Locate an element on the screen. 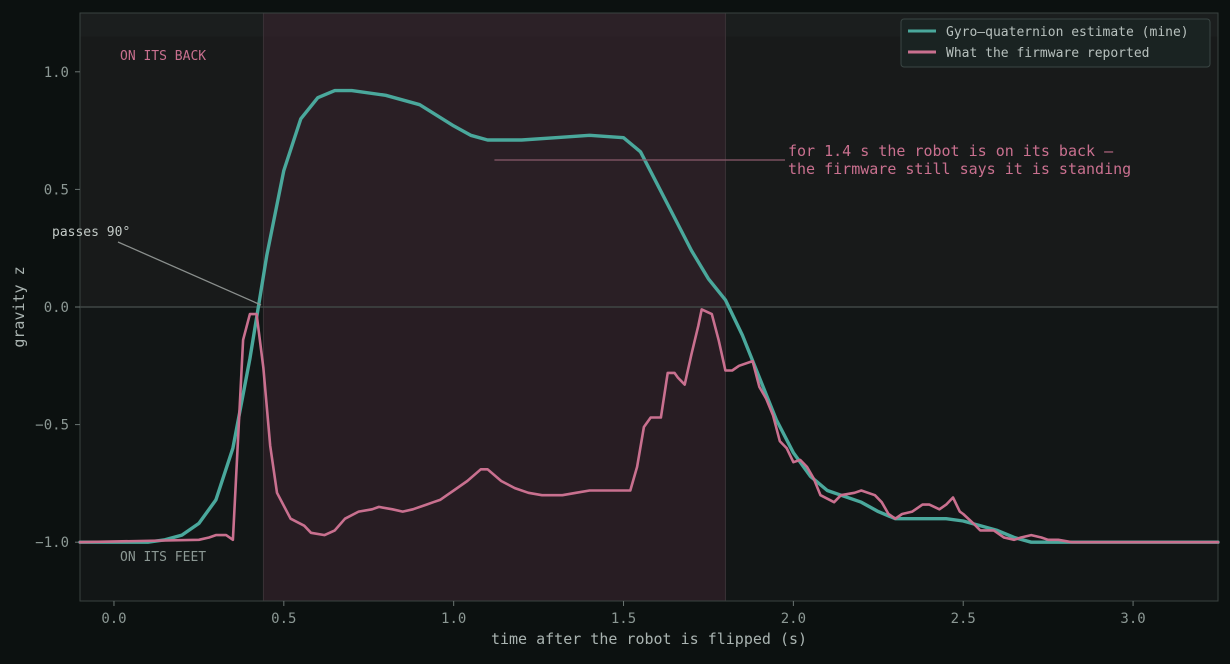 This screenshot has width=1230, height=664. x-tick-label: 2.5 is located at coordinates (963, 619).